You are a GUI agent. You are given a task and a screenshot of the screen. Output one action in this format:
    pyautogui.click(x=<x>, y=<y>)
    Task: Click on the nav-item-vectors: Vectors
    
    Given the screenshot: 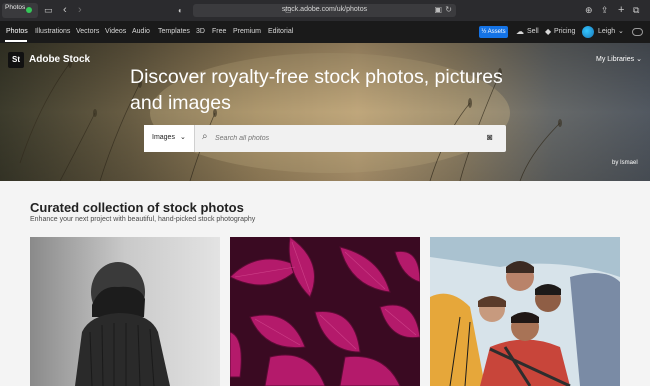 What is the action you would take?
    pyautogui.click(x=87, y=32)
    